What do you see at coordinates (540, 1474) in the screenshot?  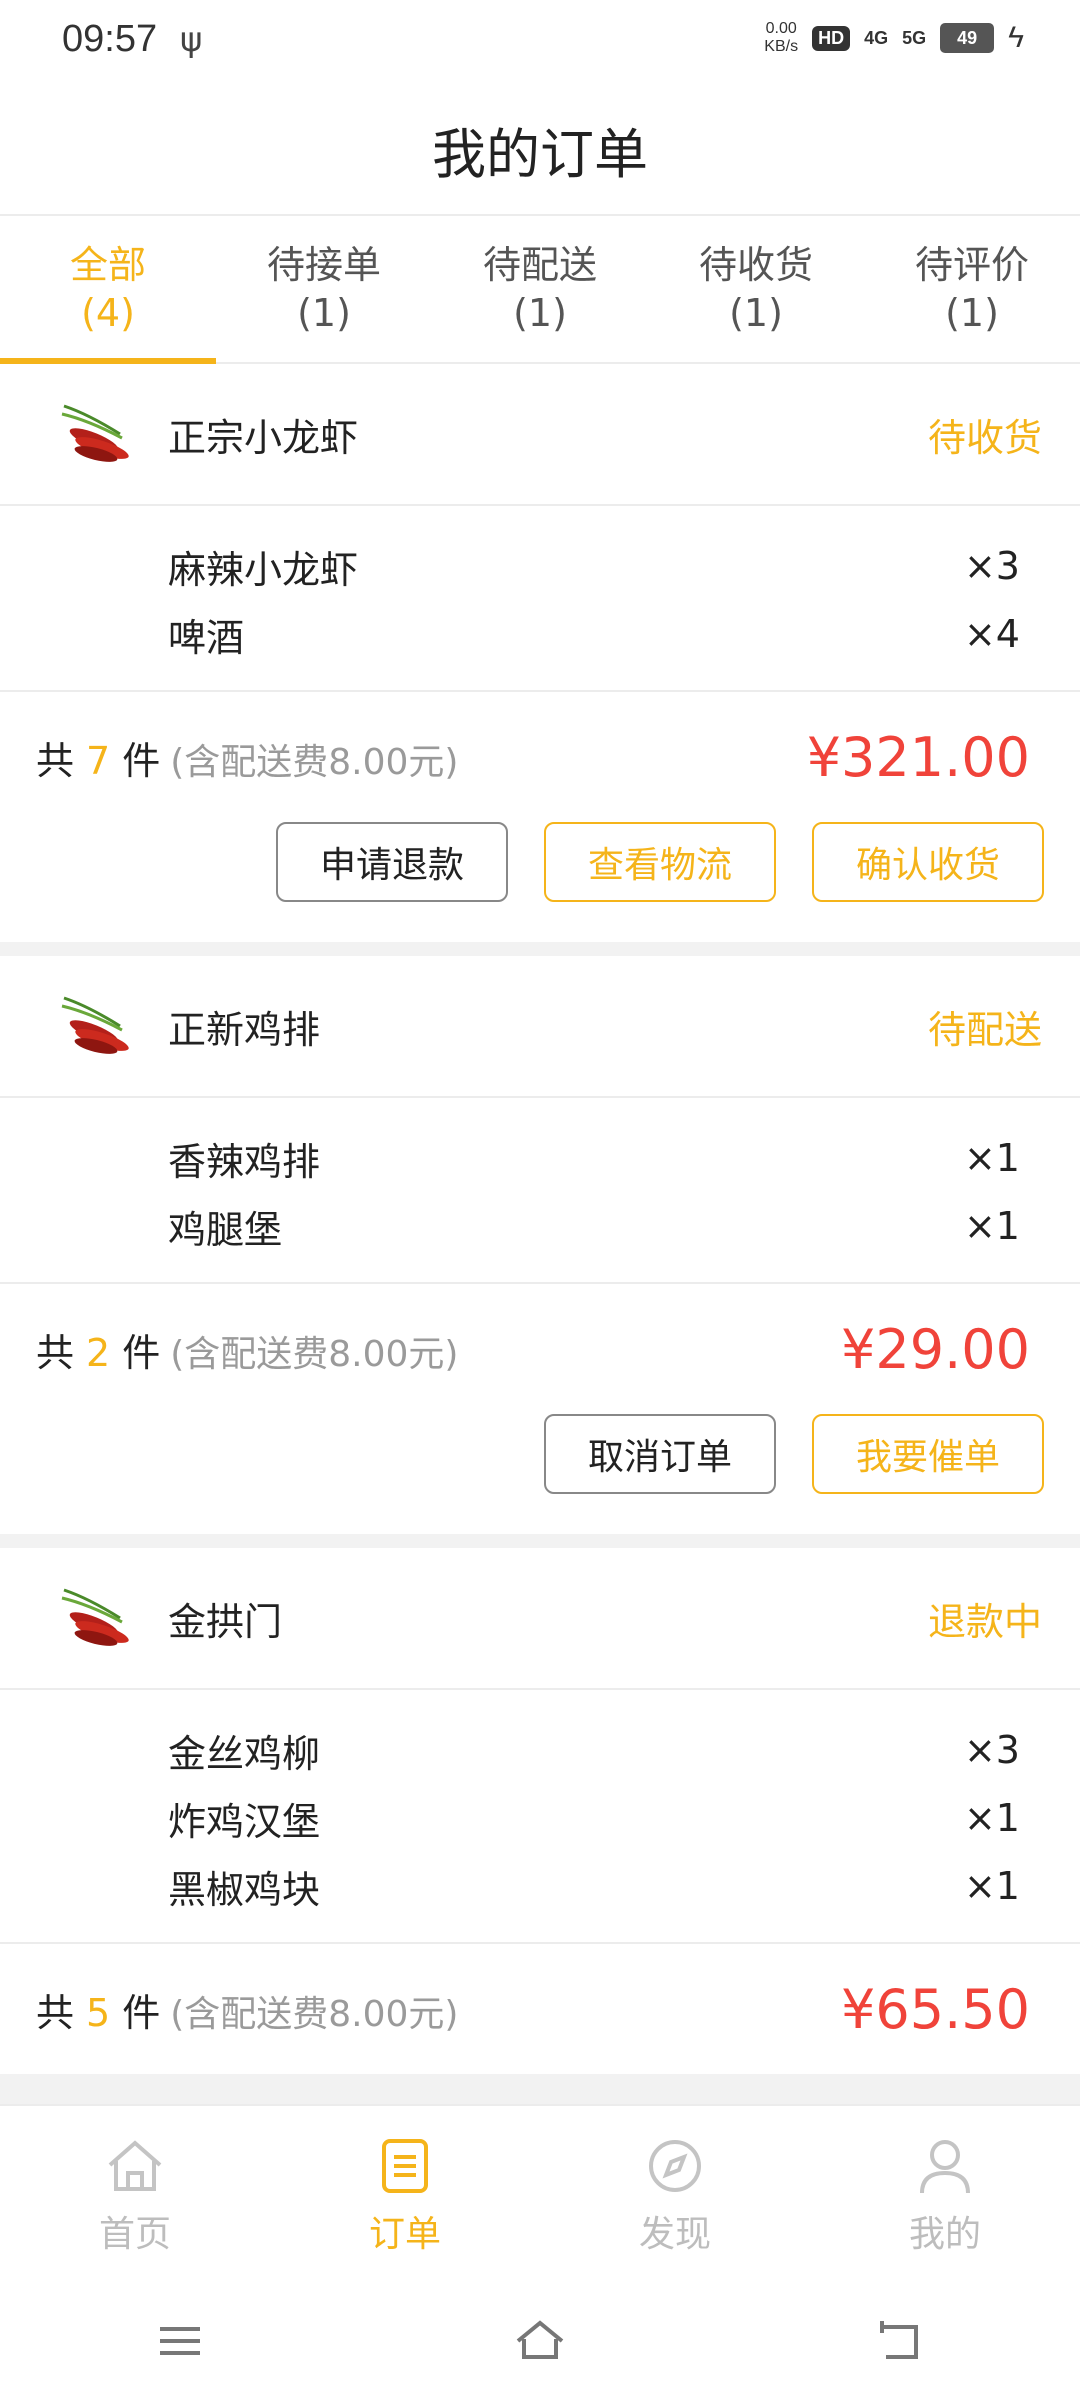 I see `order-actions: 取消订单 我要催单` at bounding box center [540, 1474].